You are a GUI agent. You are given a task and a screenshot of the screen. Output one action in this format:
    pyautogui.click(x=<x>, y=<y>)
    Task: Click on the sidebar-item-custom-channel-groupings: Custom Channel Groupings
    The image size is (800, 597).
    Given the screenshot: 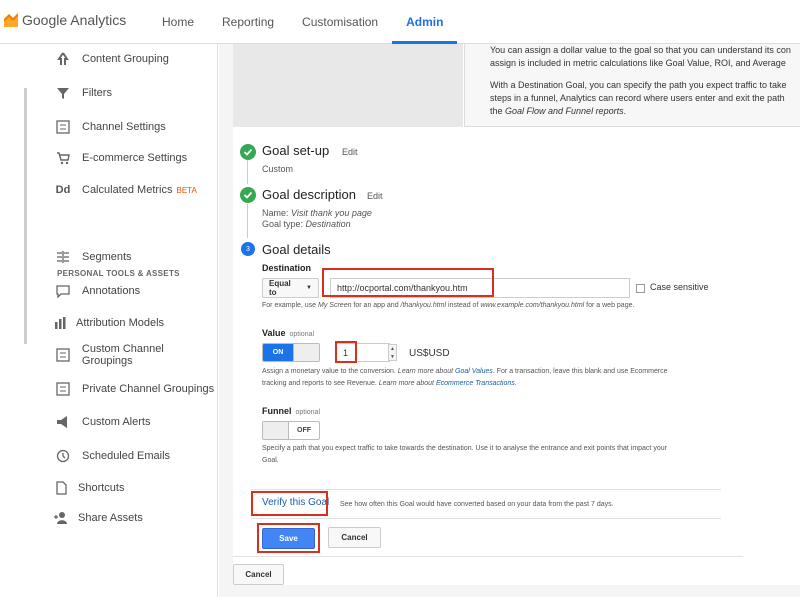 What is the action you would take?
    pyautogui.click(x=134, y=355)
    